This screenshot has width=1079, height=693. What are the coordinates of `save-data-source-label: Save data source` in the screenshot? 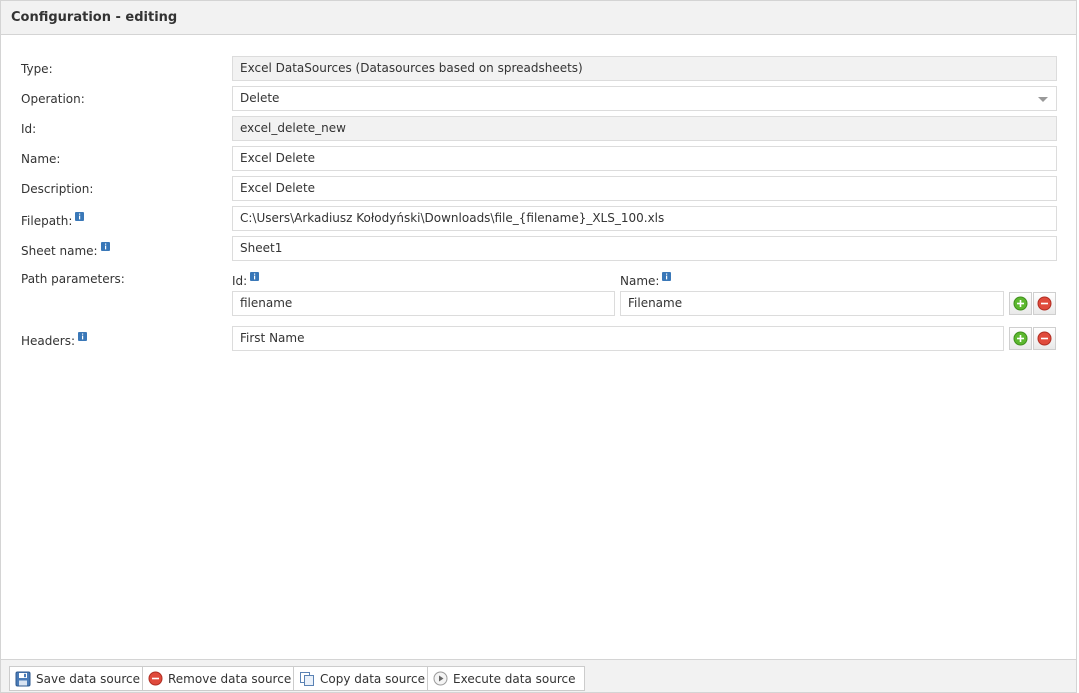 It's located at (88, 678).